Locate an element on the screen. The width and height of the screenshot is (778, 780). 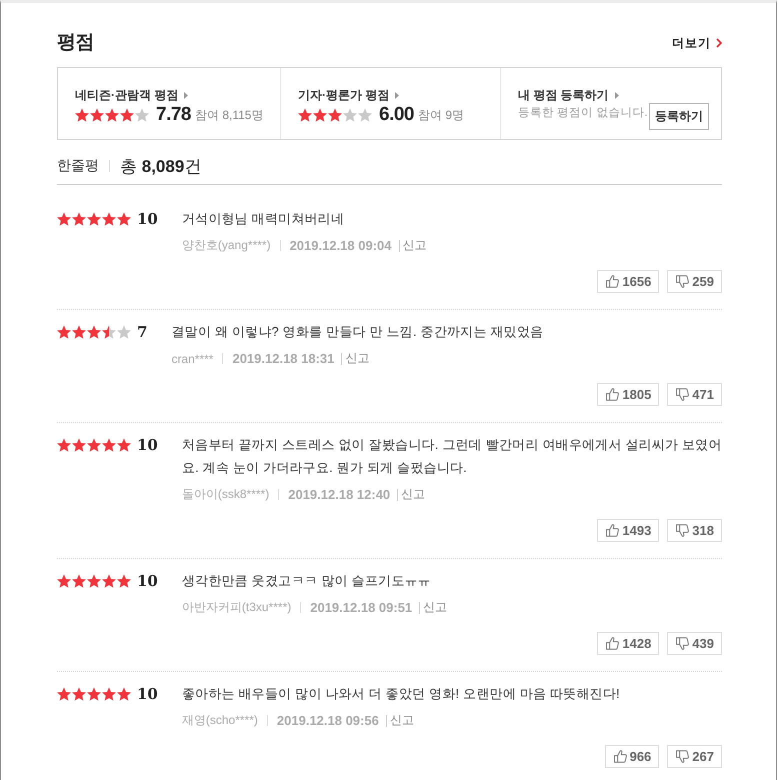
dislike-button: 471 is located at coordinates (694, 394).